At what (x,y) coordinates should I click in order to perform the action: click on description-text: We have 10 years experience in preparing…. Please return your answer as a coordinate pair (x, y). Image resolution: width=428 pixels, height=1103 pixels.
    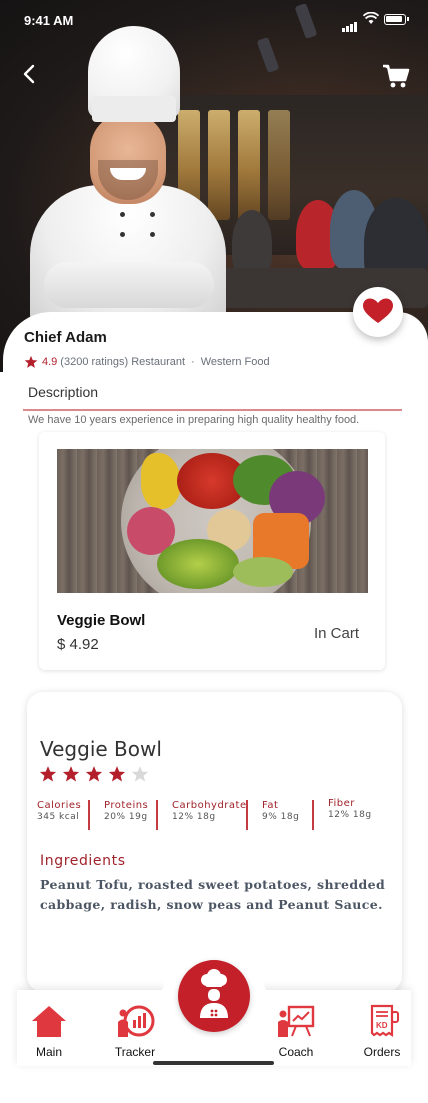
    Looking at the image, I should click on (194, 420).